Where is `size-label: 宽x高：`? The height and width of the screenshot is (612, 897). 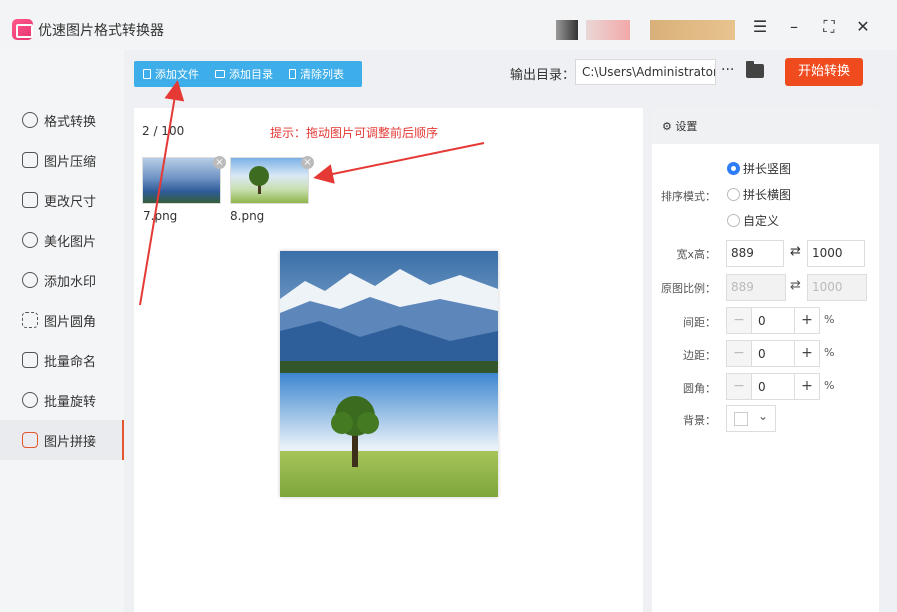 size-label: 宽x高： is located at coordinates (696, 254).